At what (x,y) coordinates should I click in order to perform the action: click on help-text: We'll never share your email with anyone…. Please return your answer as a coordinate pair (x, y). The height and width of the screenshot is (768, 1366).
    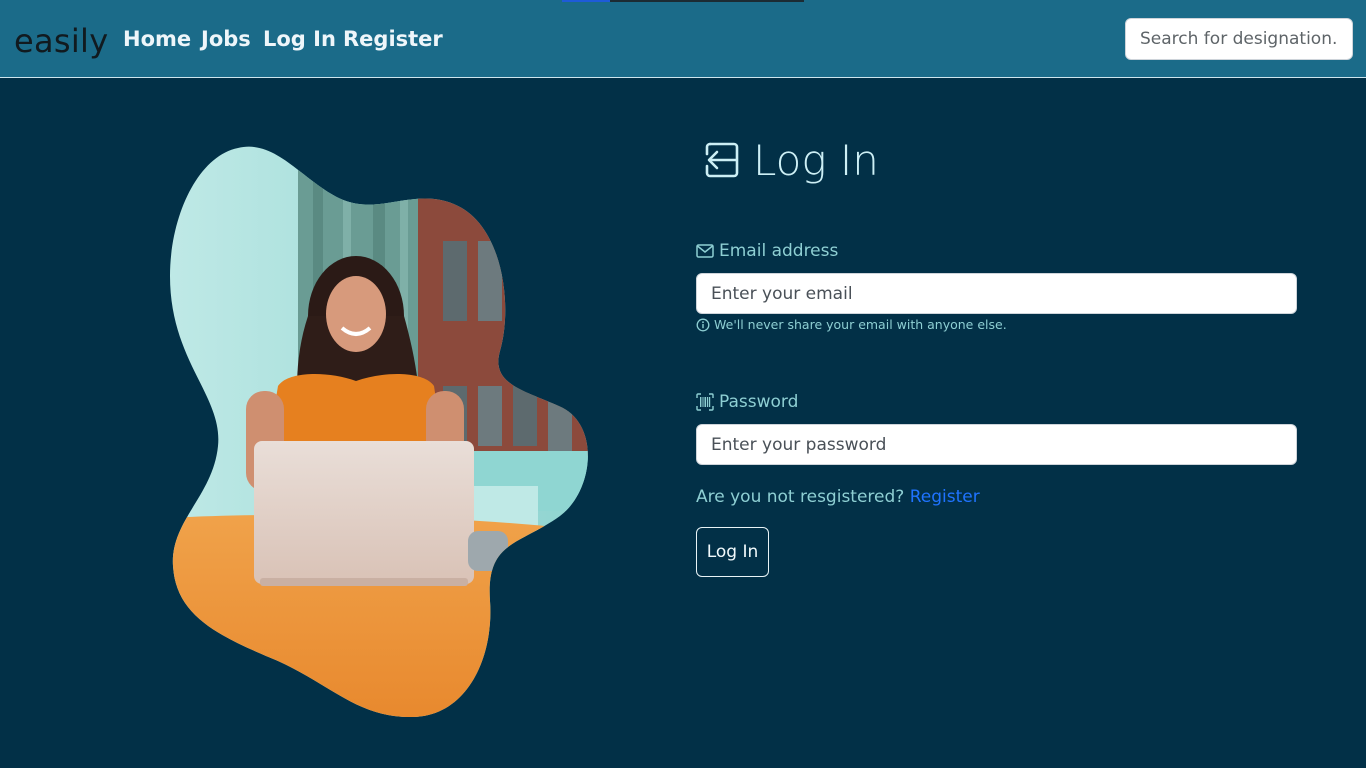
    Looking at the image, I should click on (860, 324).